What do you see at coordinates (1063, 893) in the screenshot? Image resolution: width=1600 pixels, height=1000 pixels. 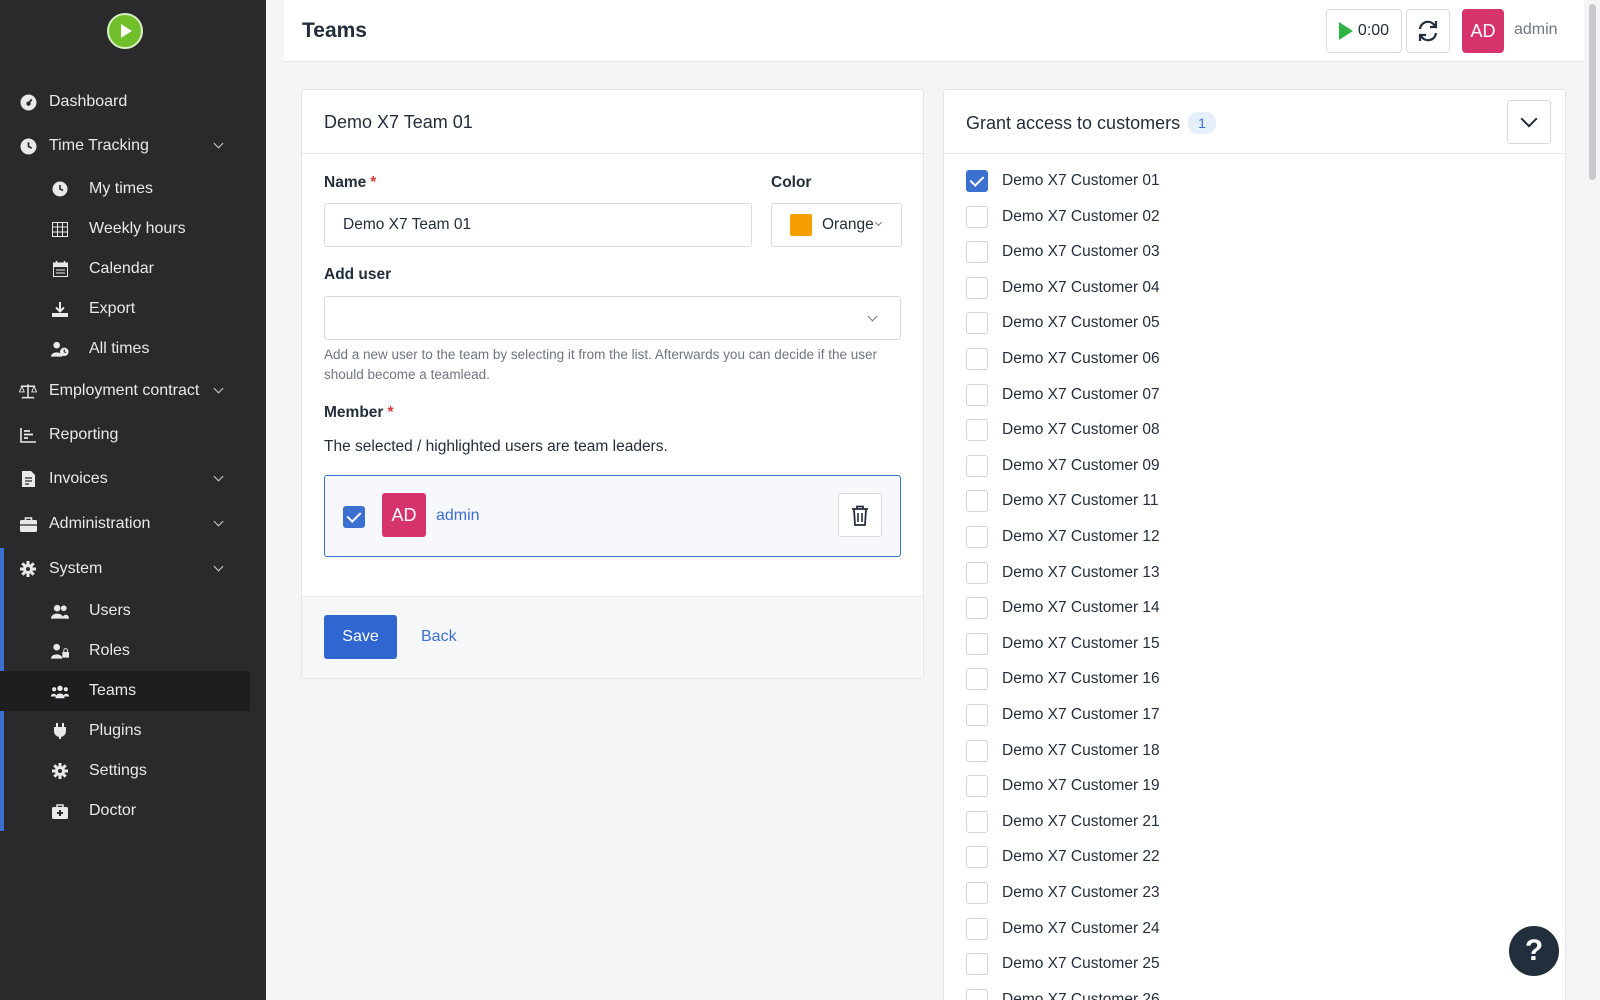 I see `customer-row: Demo X7 Customer 23` at bounding box center [1063, 893].